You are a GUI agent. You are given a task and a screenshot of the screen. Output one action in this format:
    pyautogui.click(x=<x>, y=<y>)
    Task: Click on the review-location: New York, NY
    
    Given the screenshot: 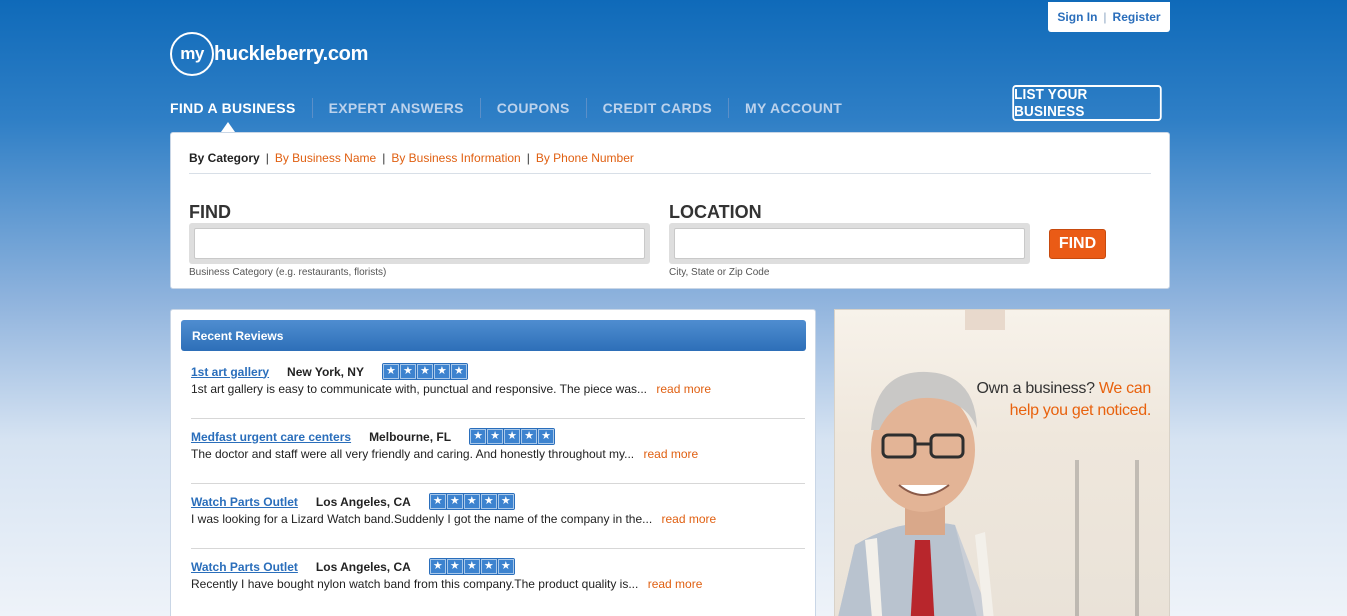 What is the action you would take?
    pyautogui.click(x=325, y=371)
    